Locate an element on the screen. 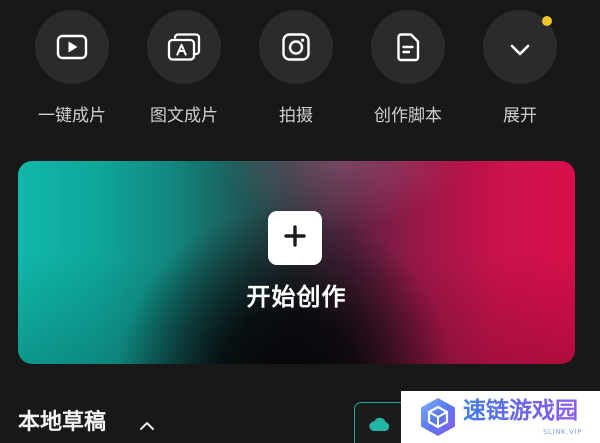  local-drafts-toggle: 本地草稿 is located at coordinates (89, 423).